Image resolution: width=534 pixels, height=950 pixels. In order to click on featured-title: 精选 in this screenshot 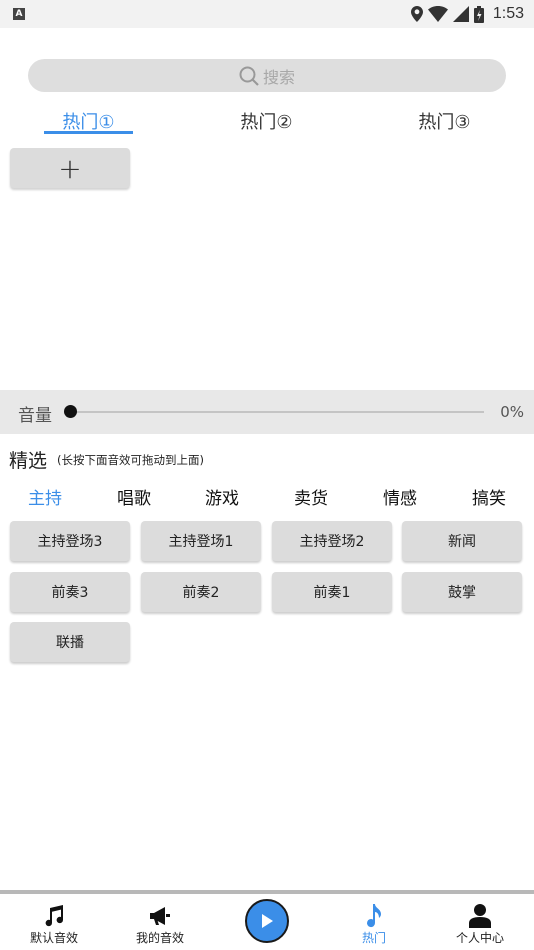, I will do `click(28, 461)`.